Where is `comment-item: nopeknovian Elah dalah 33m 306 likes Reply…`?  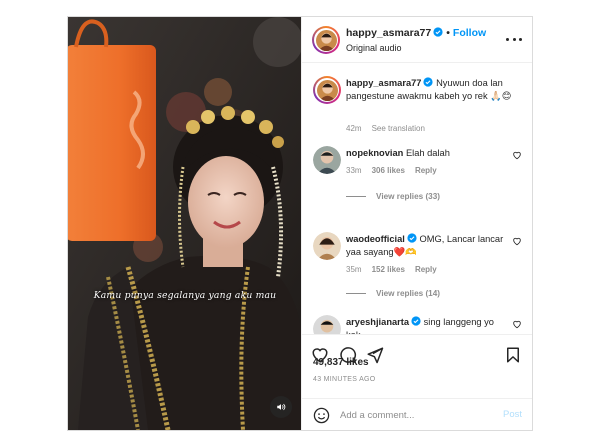 comment-item: nopeknovian Elah dalah 33m 306 likes Reply… is located at coordinates (417, 176).